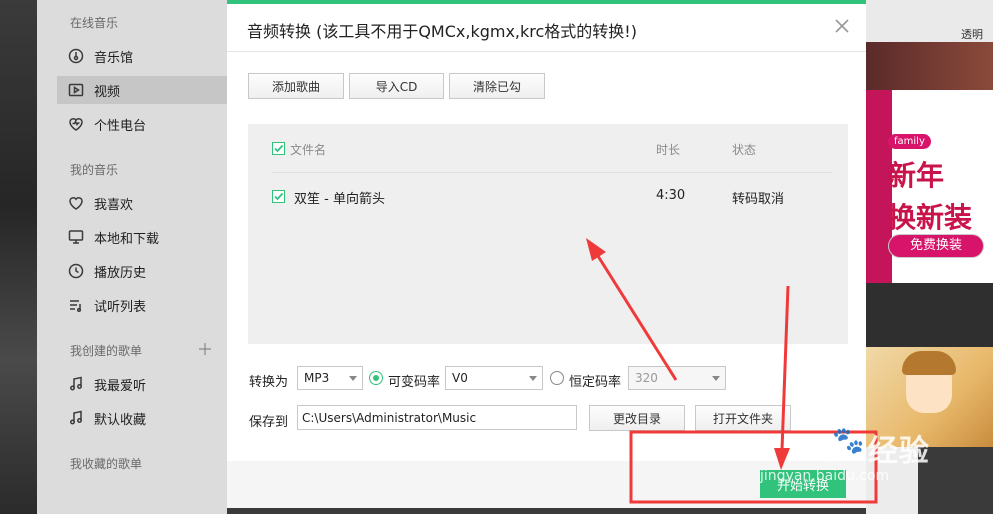 This screenshot has width=993, height=514. Describe the element at coordinates (142, 56) in the screenshot. I see `sidebar-item-music-hall: 音乐馆` at that location.